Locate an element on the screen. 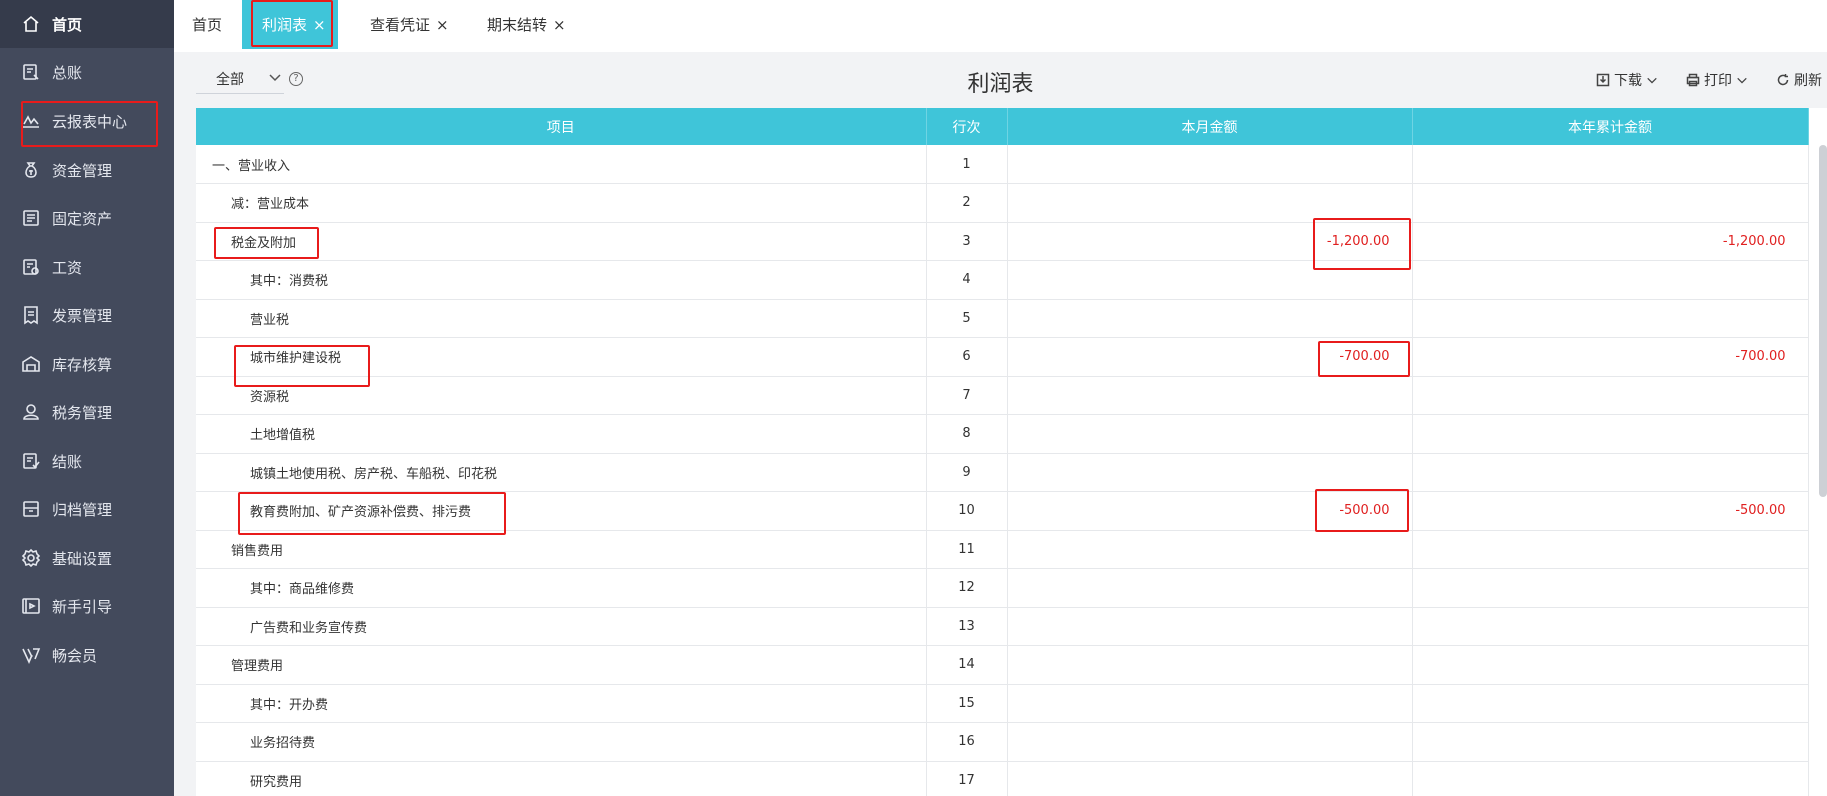  table-row: 营业税 5 is located at coordinates (1002, 318).